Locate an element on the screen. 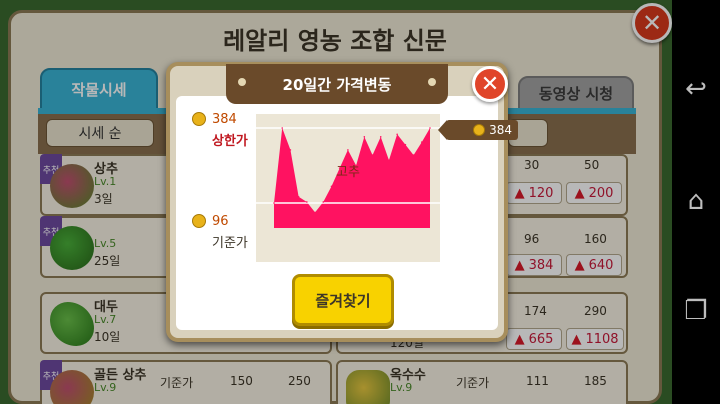  upper-price-label: 상한가 is located at coordinates (230, 141).